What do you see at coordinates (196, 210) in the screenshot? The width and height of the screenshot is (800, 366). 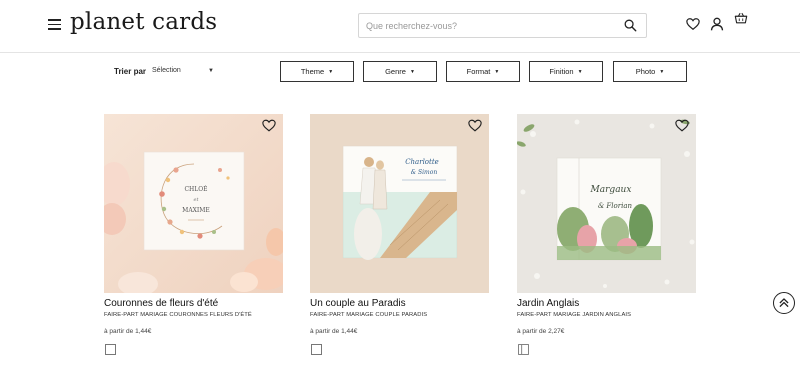 I see `card-name-2: MAXIME` at bounding box center [196, 210].